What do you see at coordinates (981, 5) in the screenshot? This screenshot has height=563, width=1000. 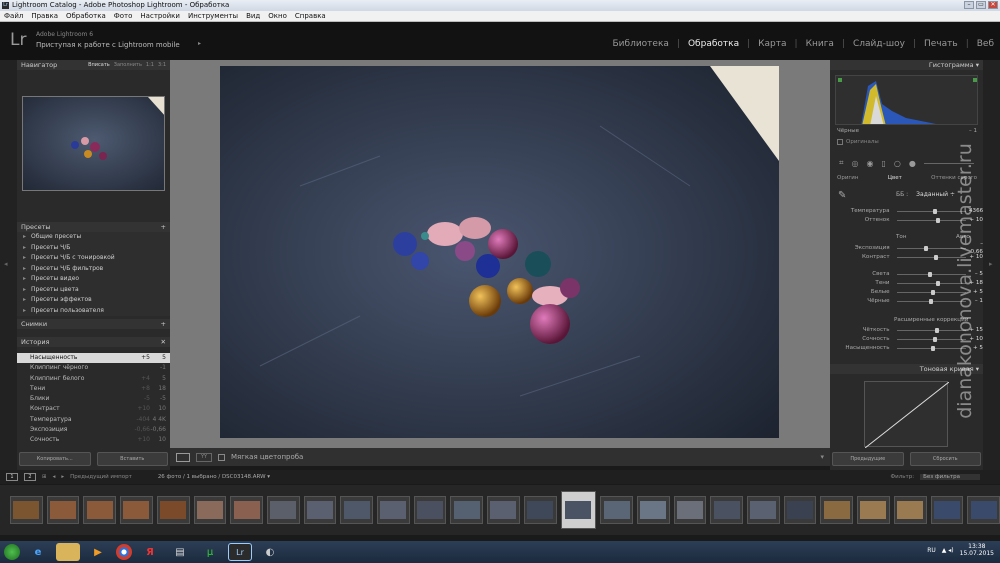 I see `maximize-button: ▭` at bounding box center [981, 5].